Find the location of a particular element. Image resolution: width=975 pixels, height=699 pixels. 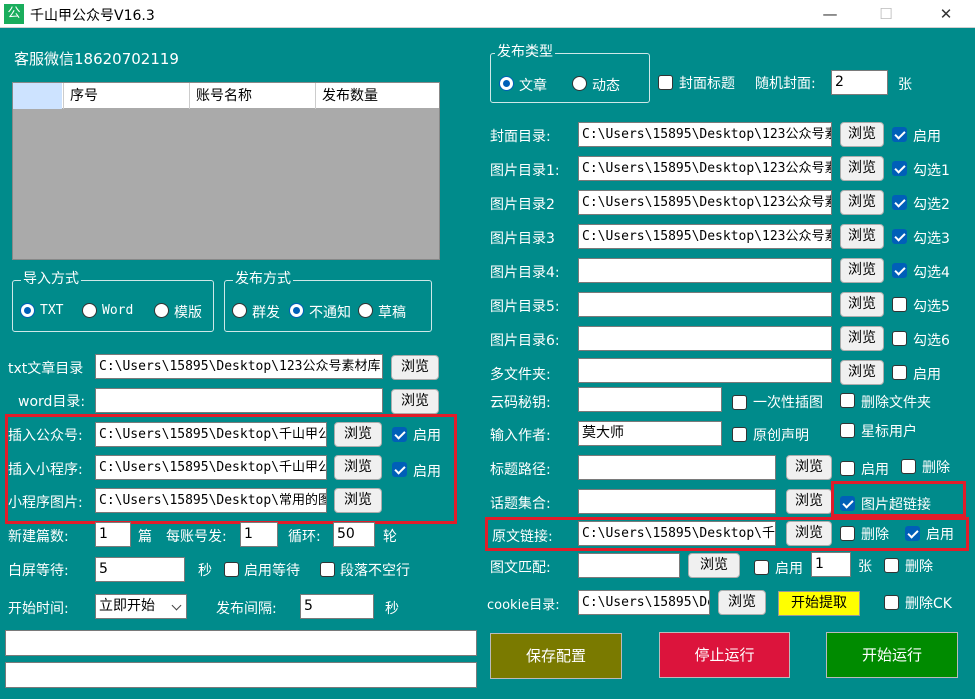

radio-word is located at coordinates (89, 310).